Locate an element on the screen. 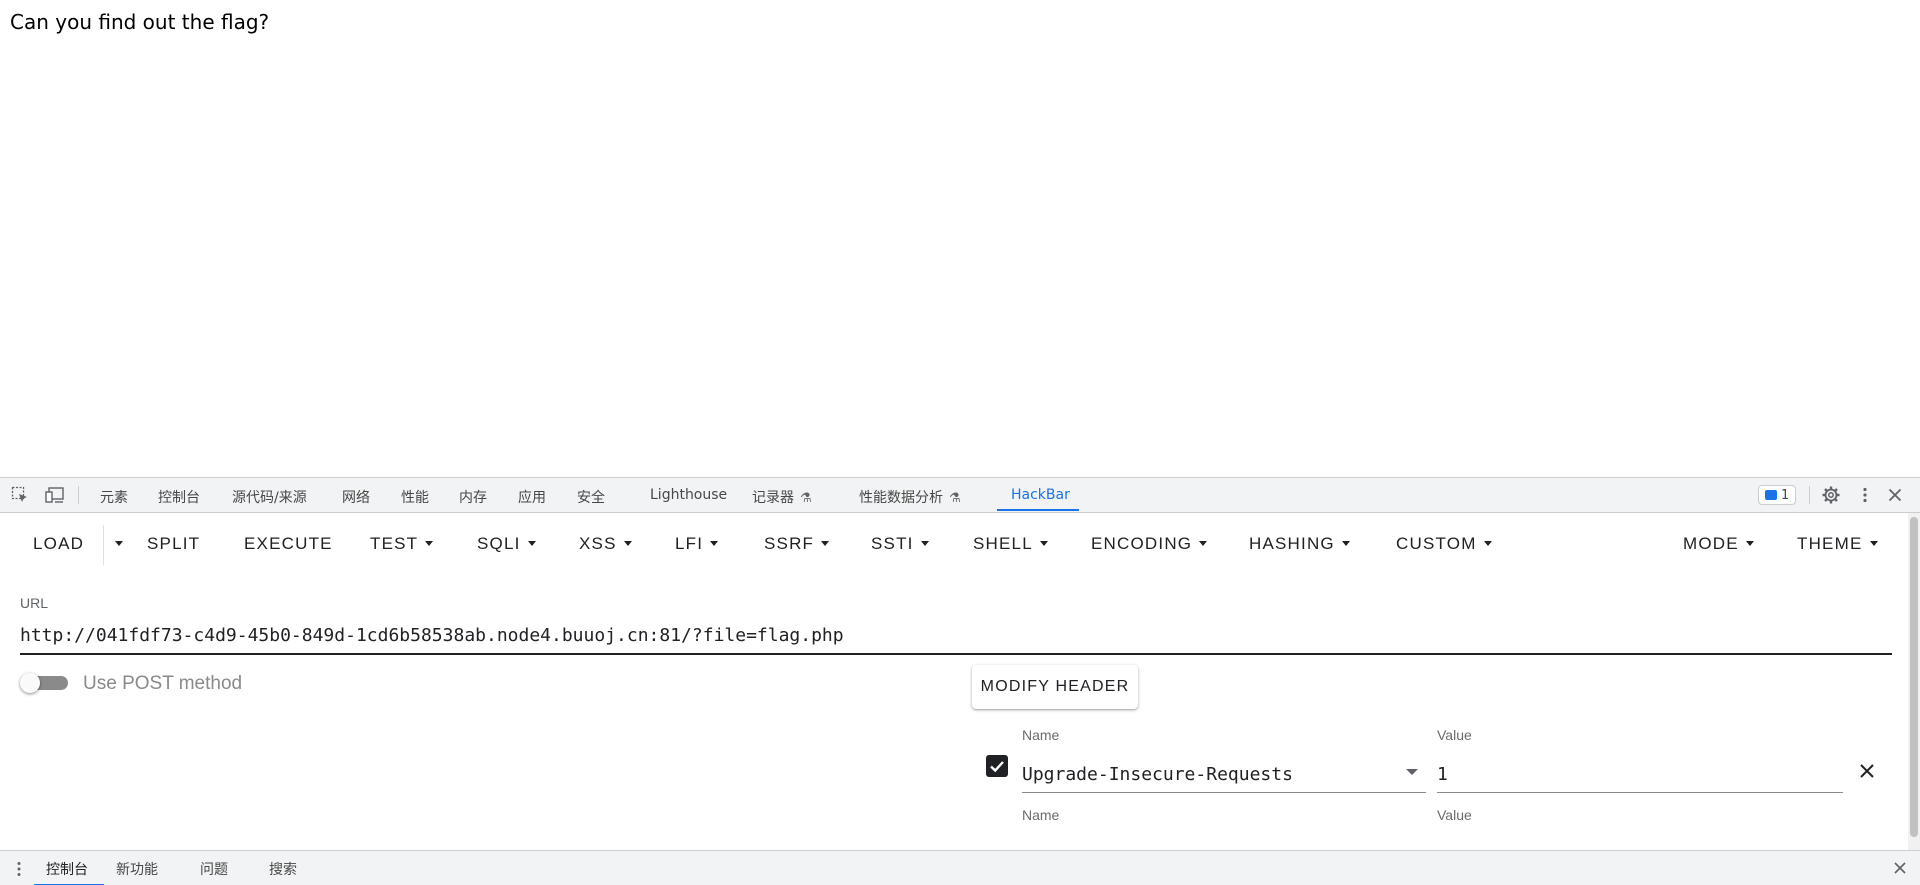  close-devtools-icon is located at coordinates (1895, 495).